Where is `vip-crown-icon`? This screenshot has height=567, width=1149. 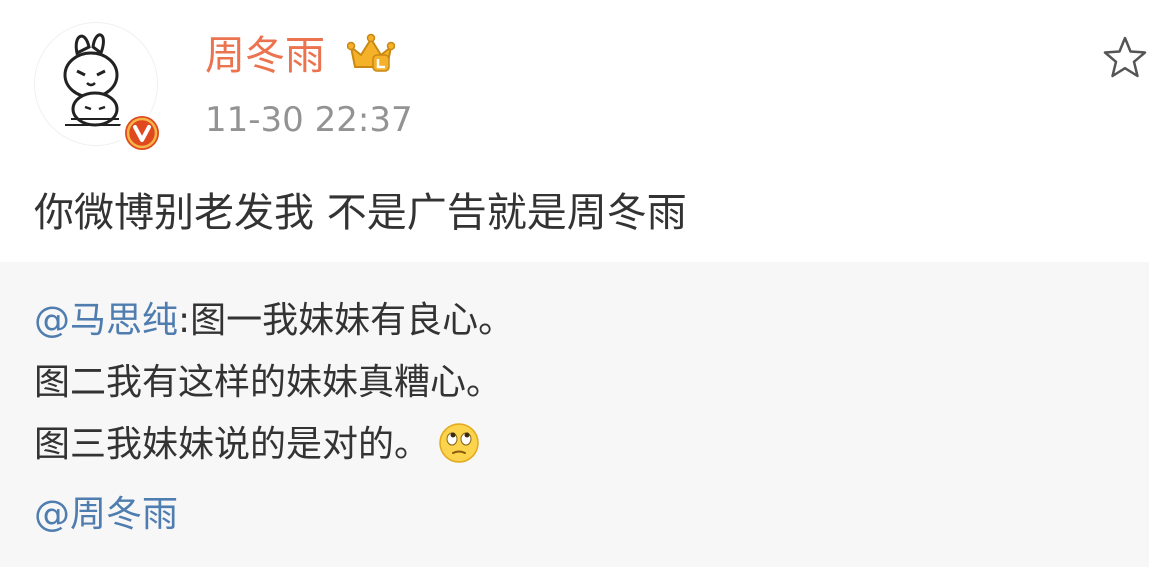
vip-crown-icon is located at coordinates (371, 54).